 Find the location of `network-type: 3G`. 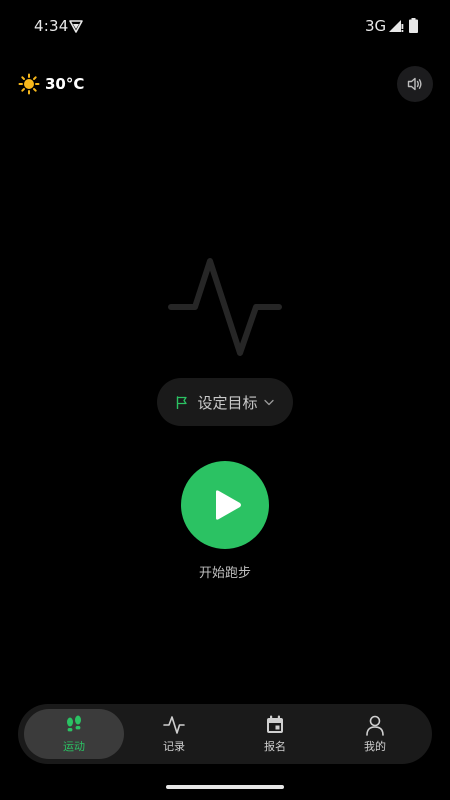

network-type: 3G is located at coordinates (376, 26).